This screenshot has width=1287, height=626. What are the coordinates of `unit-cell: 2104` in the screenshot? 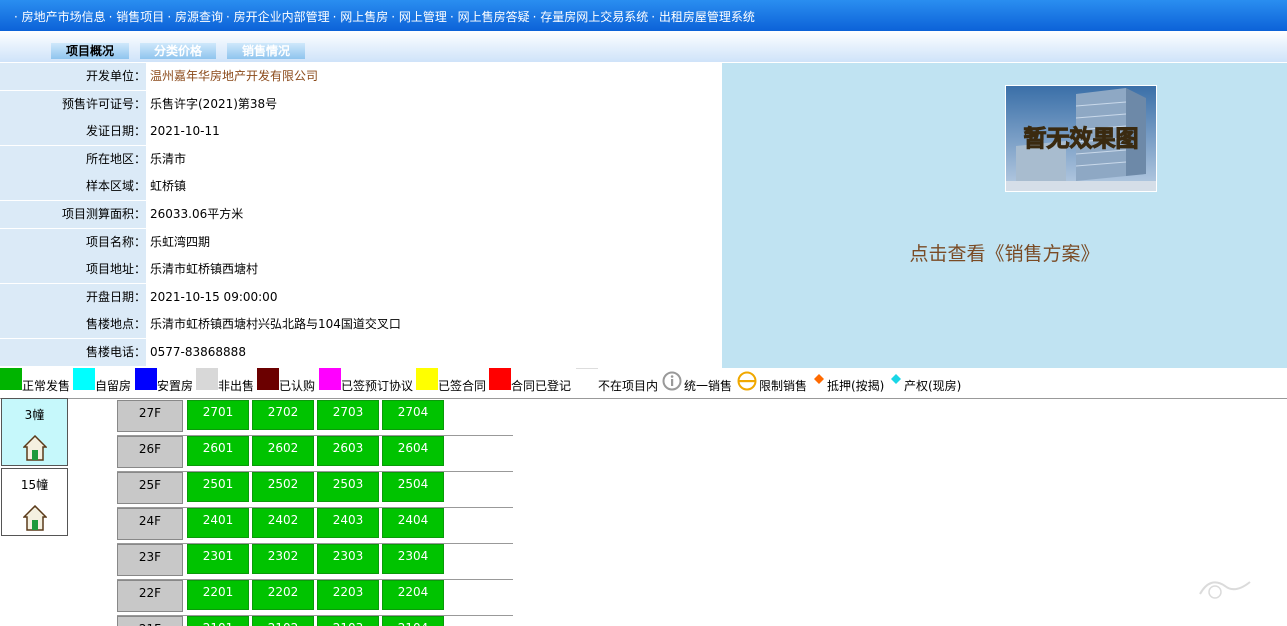 It's located at (413, 621).